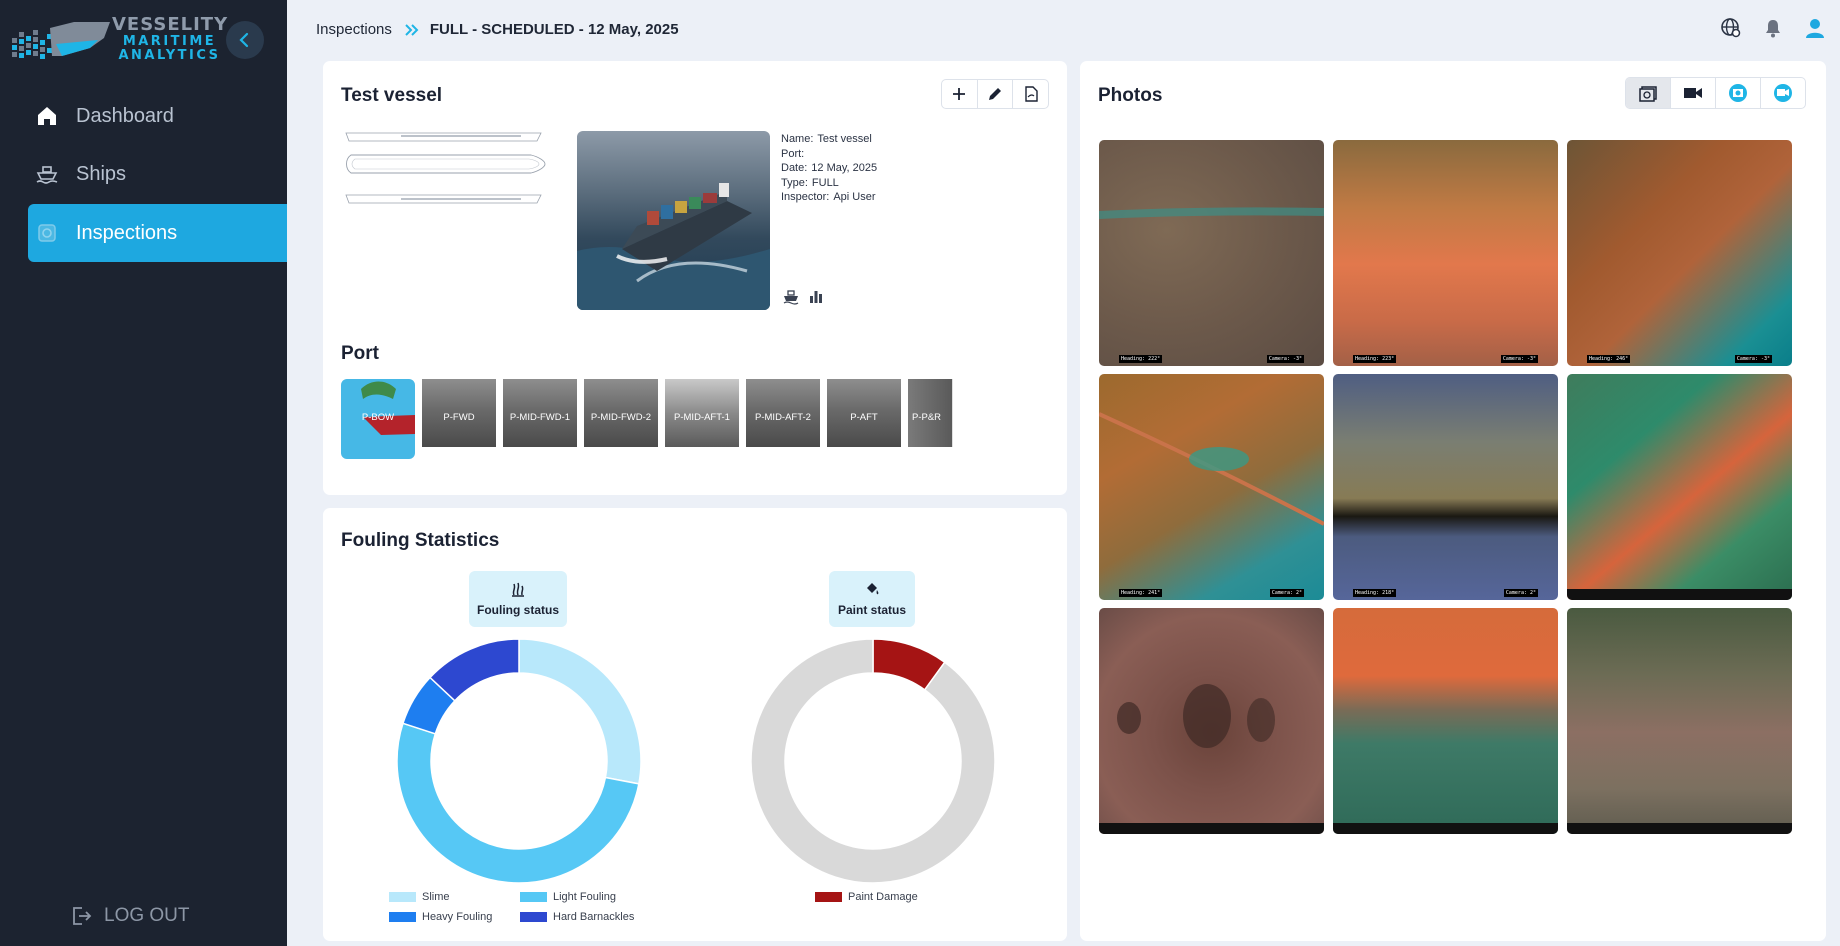  I want to click on section-label: P-P&R, so click(927, 417).